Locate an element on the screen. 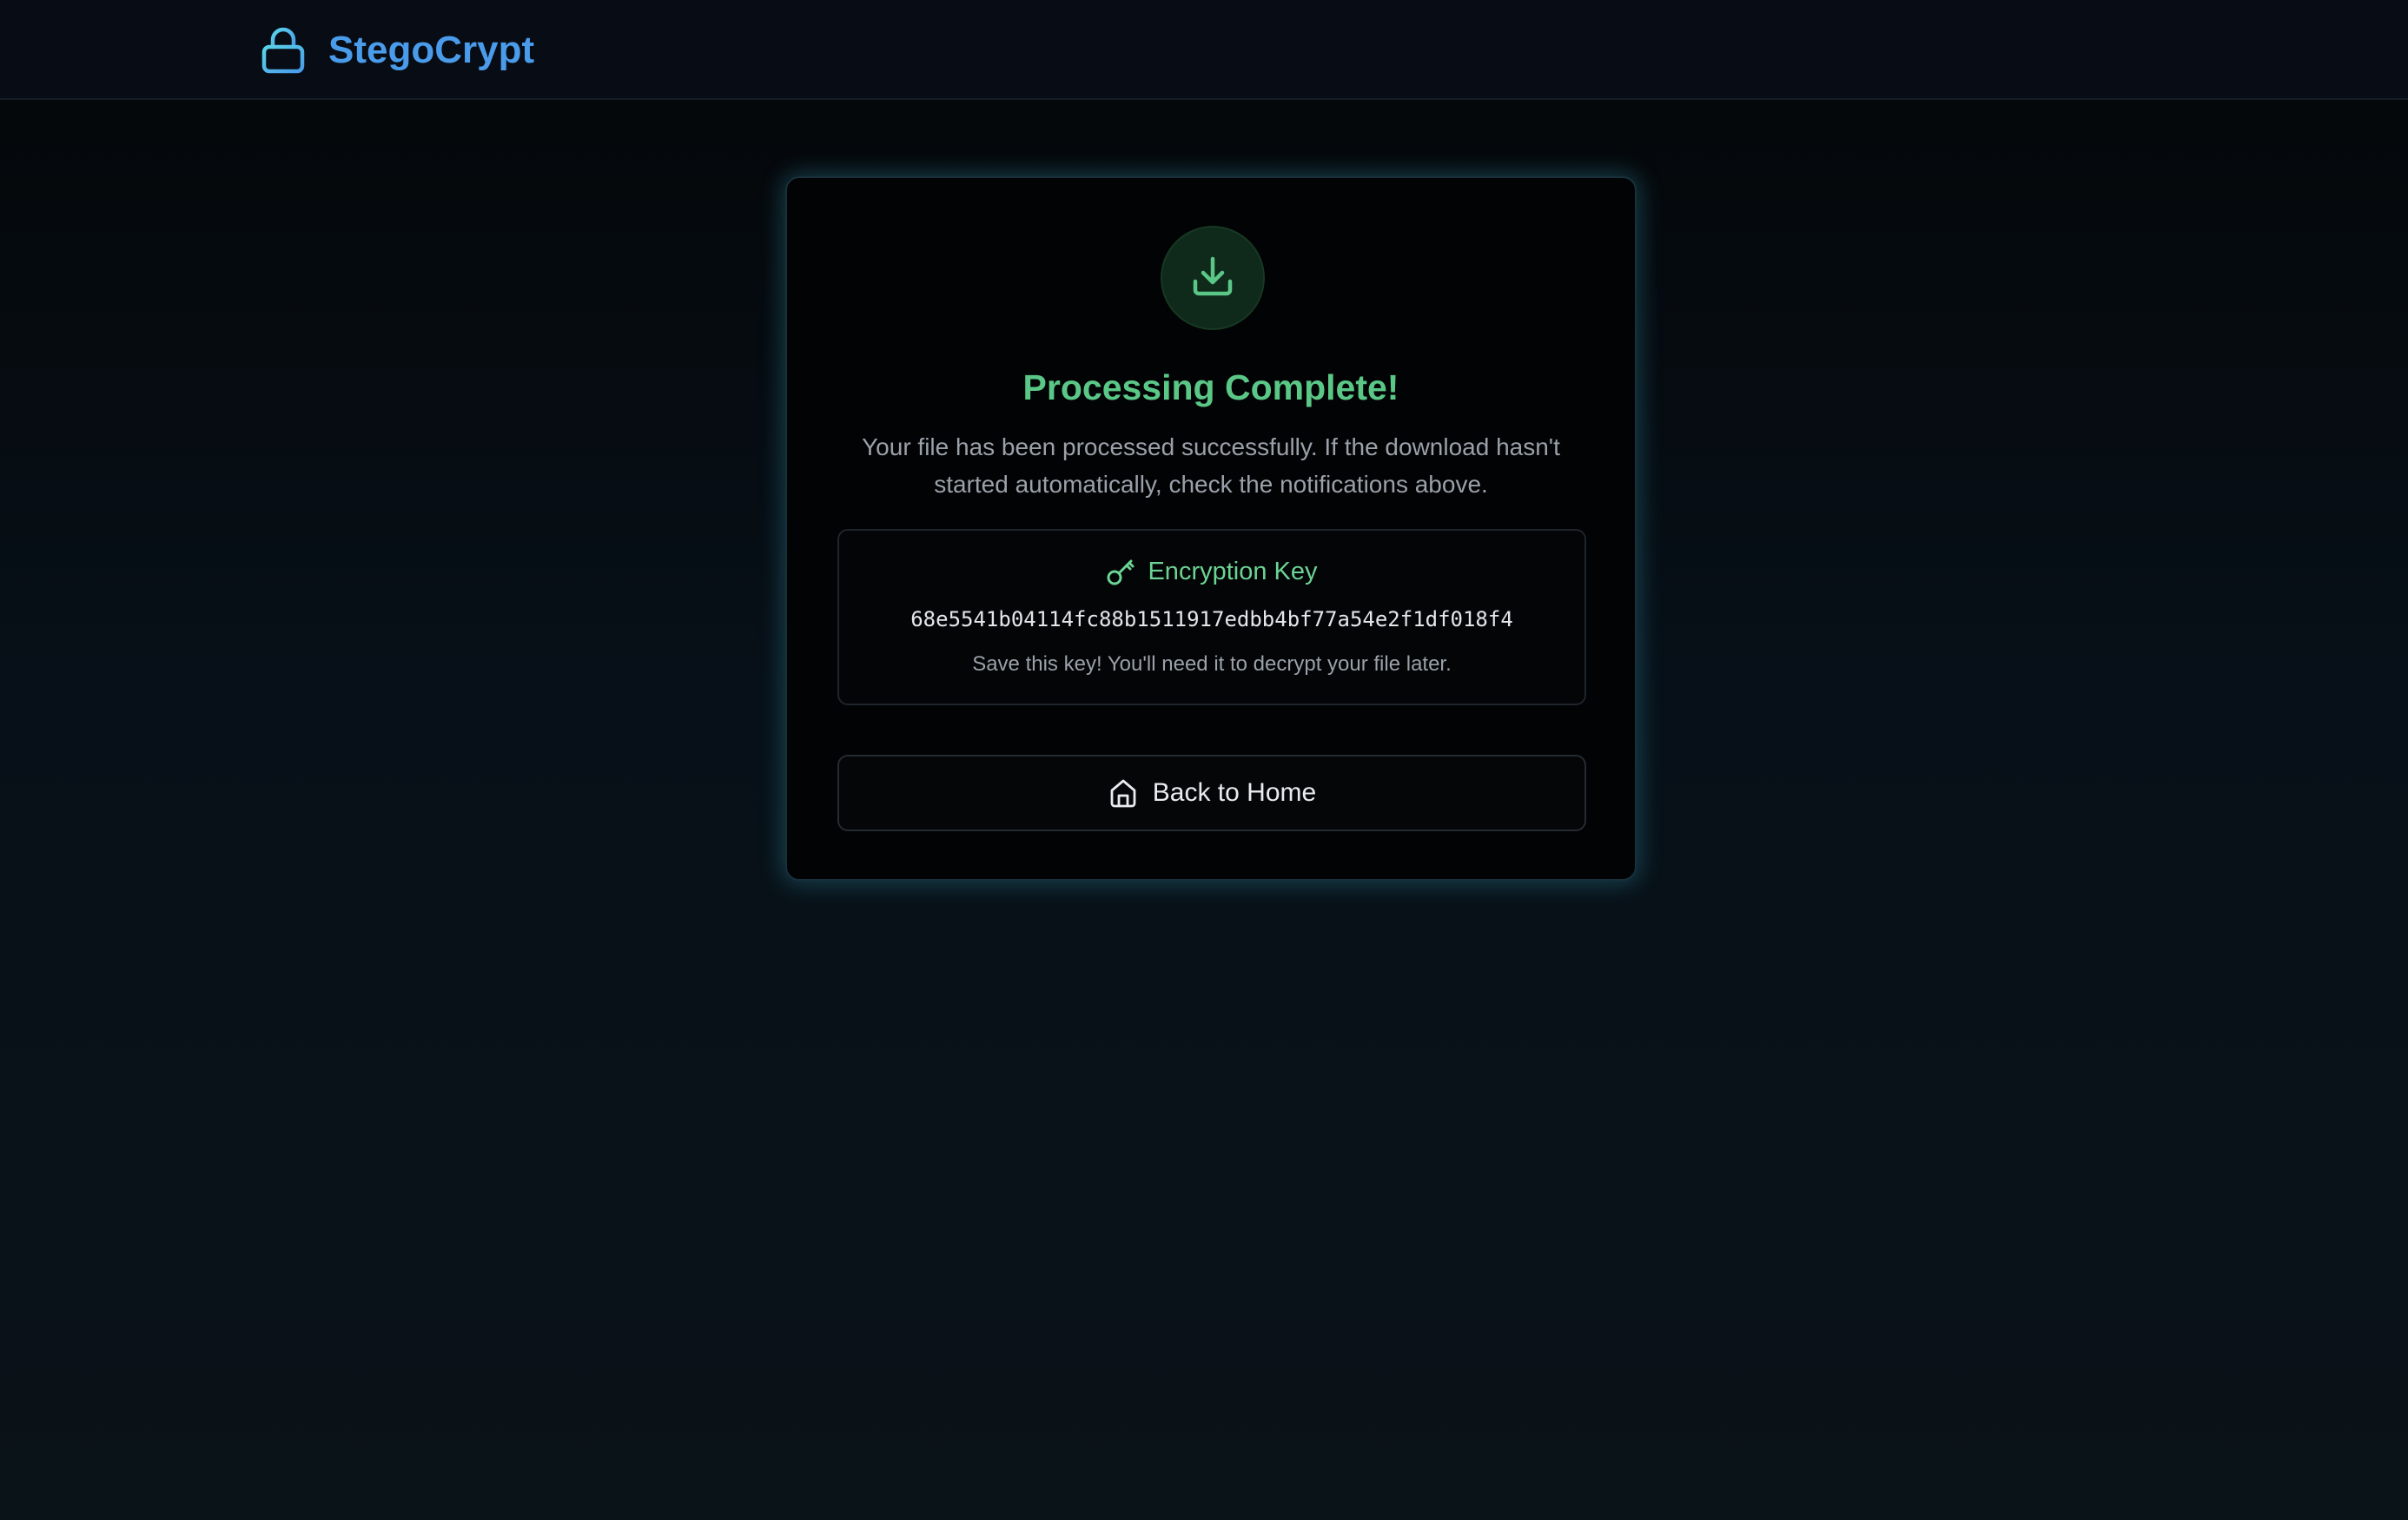 The image size is (2408, 1520). lock-icon is located at coordinates (286, 50).